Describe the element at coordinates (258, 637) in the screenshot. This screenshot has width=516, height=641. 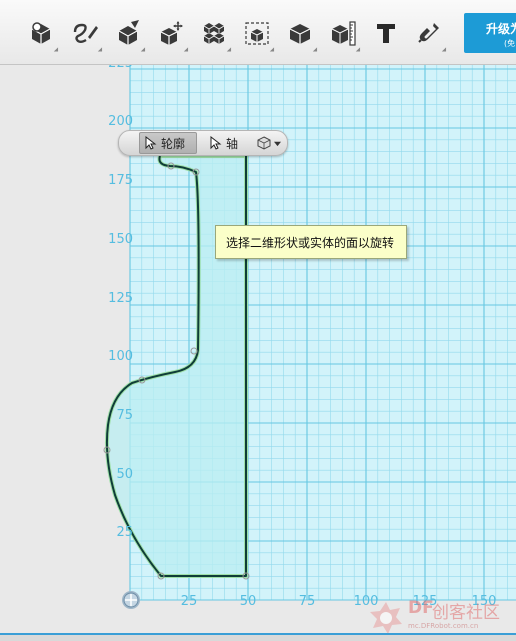
I see `bottom-status-bar` at that location.